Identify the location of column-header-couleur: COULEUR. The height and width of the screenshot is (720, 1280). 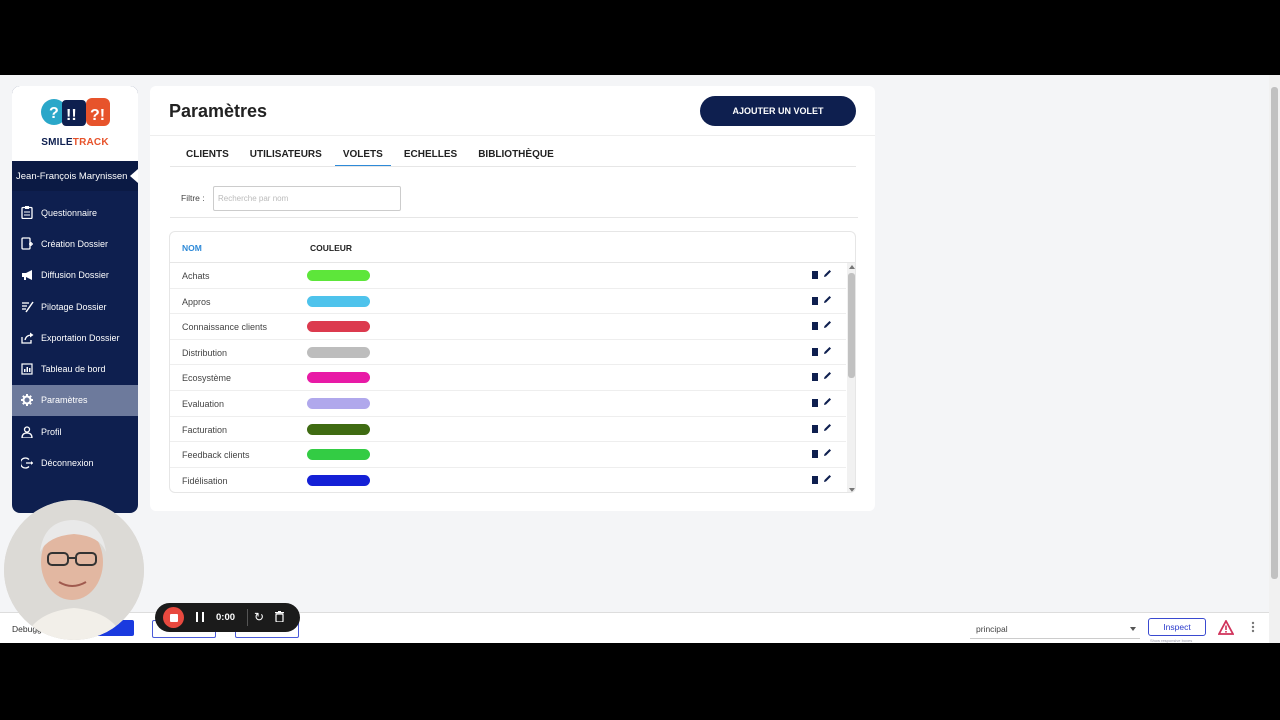
(331, 248).